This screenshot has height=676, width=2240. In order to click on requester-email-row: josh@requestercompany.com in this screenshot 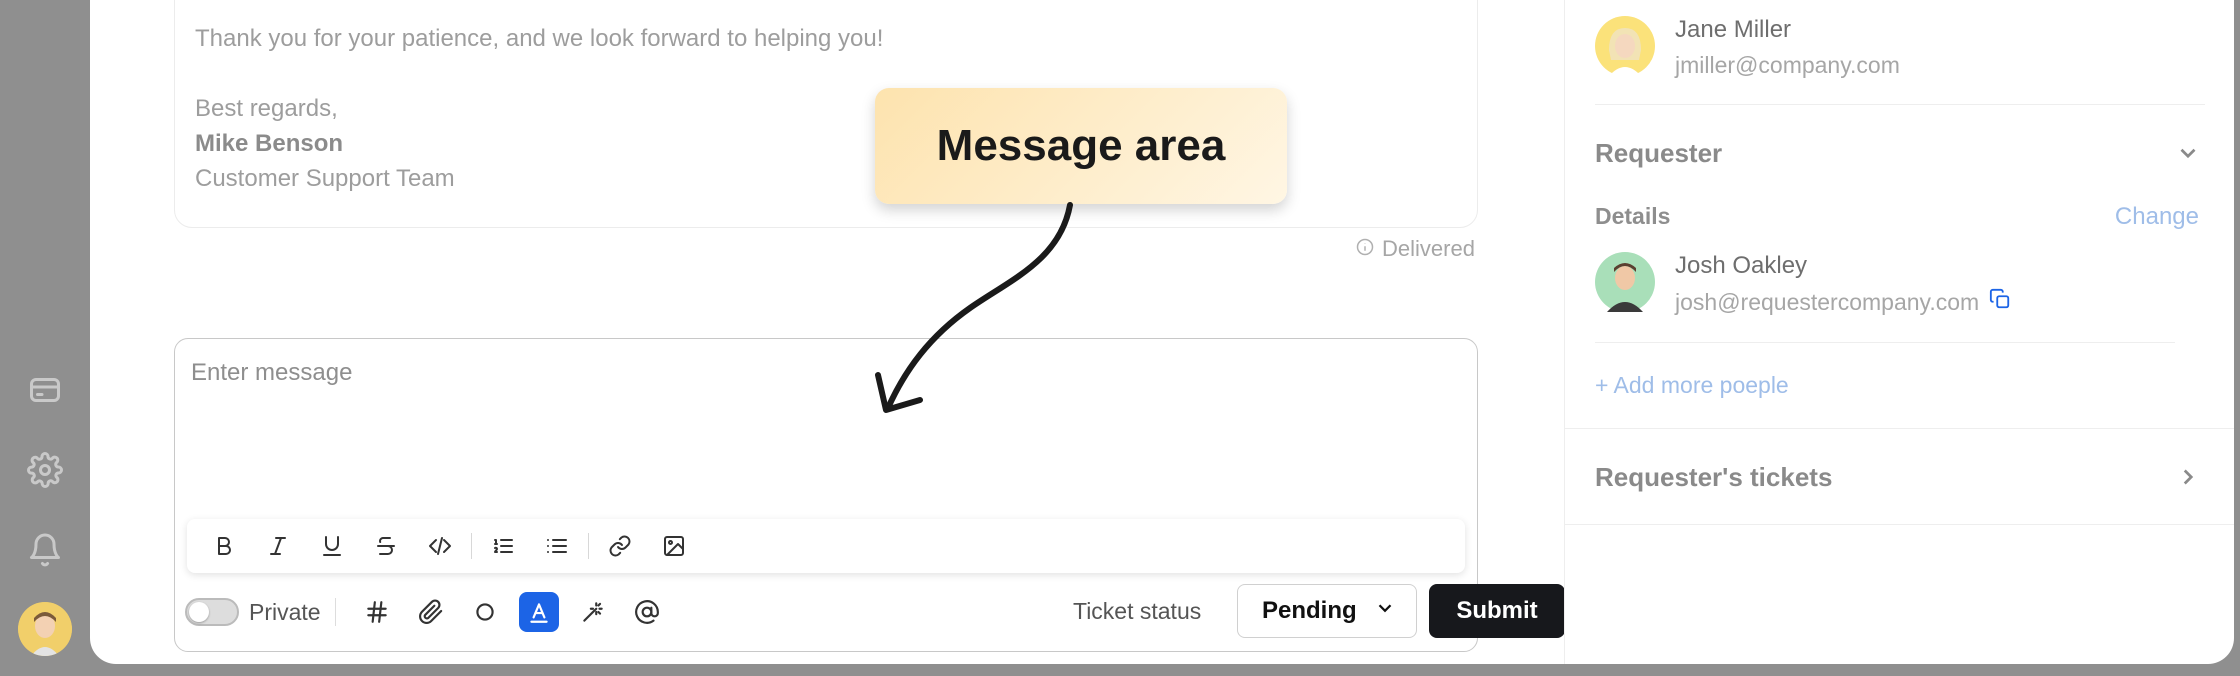, I will do `click(1843, 302)`.